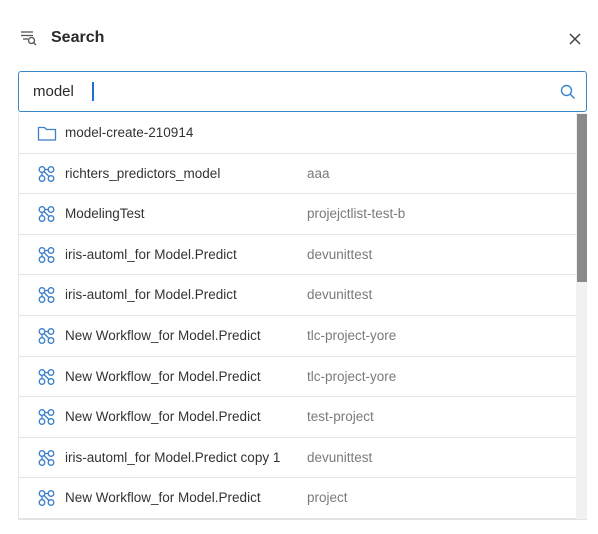  What do you see at coordinates (105, 214) in the screenshot?
I see `result-name: ModelingTest` at bounding box center [105, 214].